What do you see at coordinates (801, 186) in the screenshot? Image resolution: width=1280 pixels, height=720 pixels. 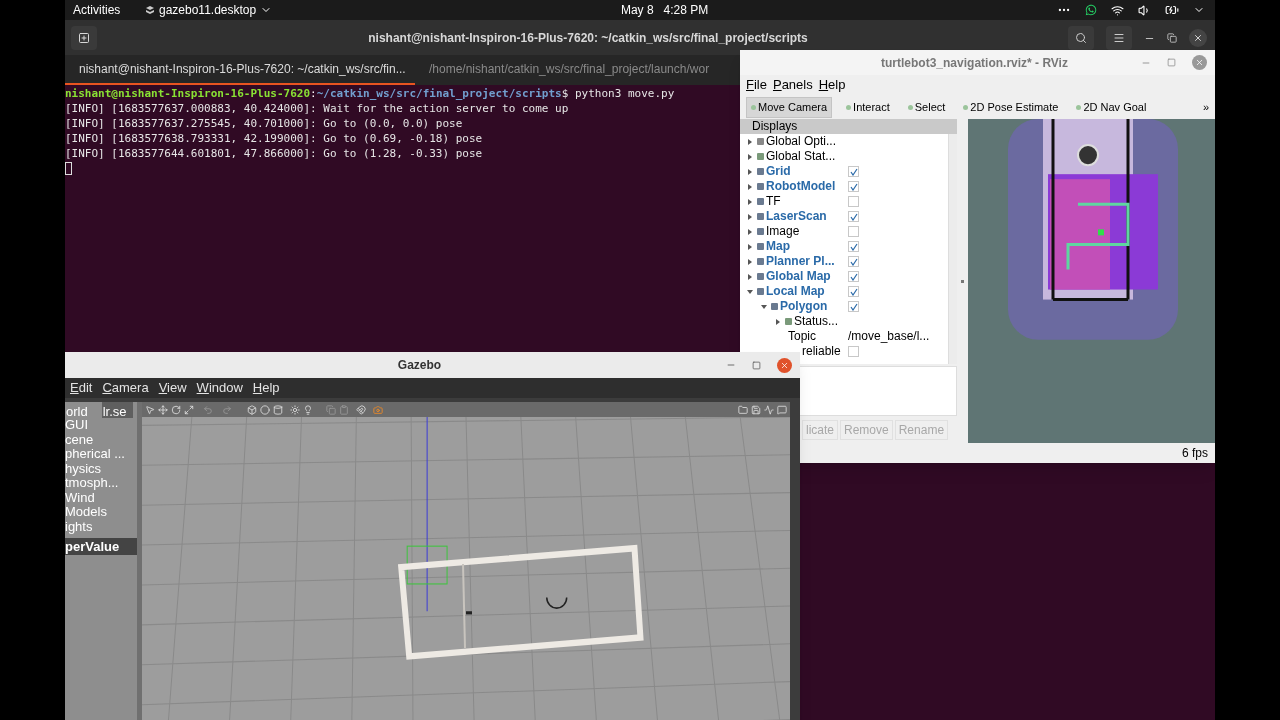 I see `display-label: RobotModel` at bounding box center [801, 186].